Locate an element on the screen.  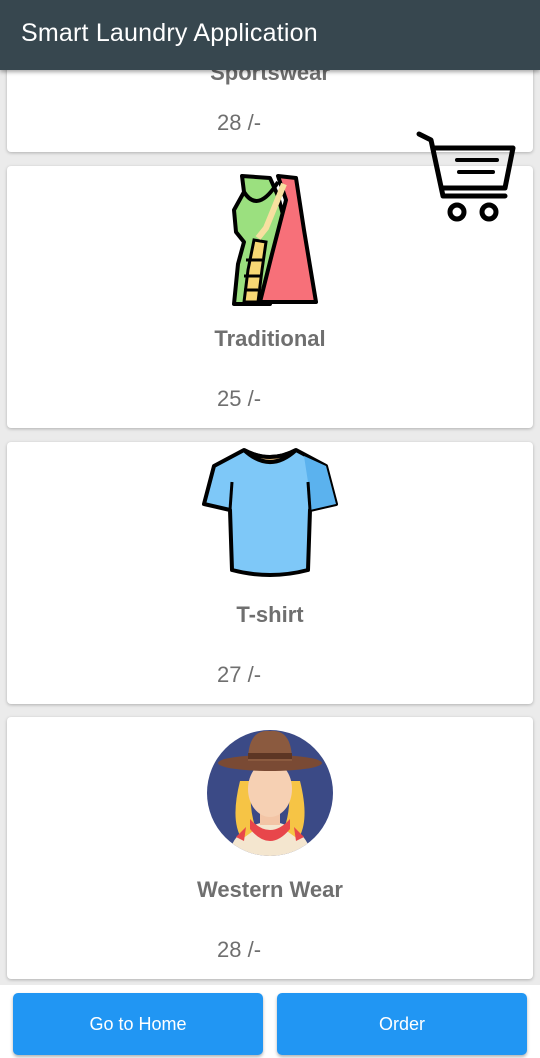
saree-icon is located at coordinates (275, 240).